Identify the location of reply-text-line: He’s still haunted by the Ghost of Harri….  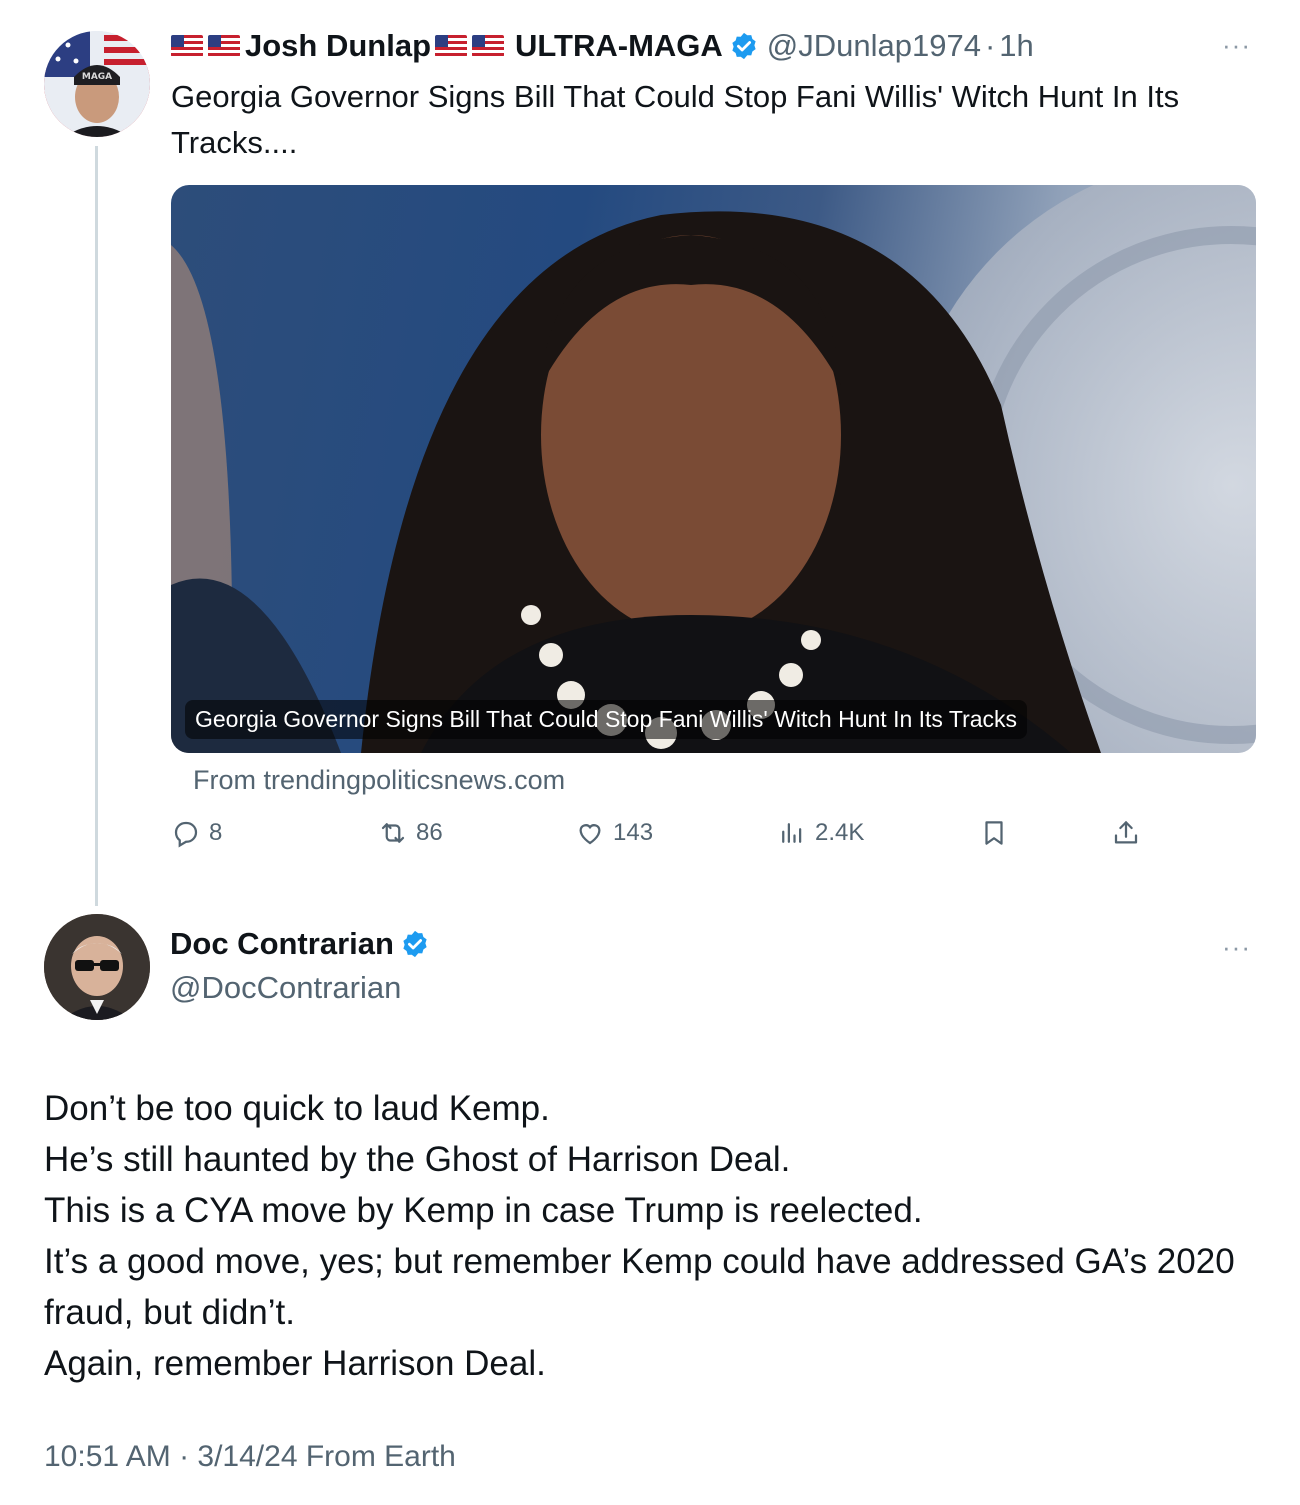
(417, 1159).